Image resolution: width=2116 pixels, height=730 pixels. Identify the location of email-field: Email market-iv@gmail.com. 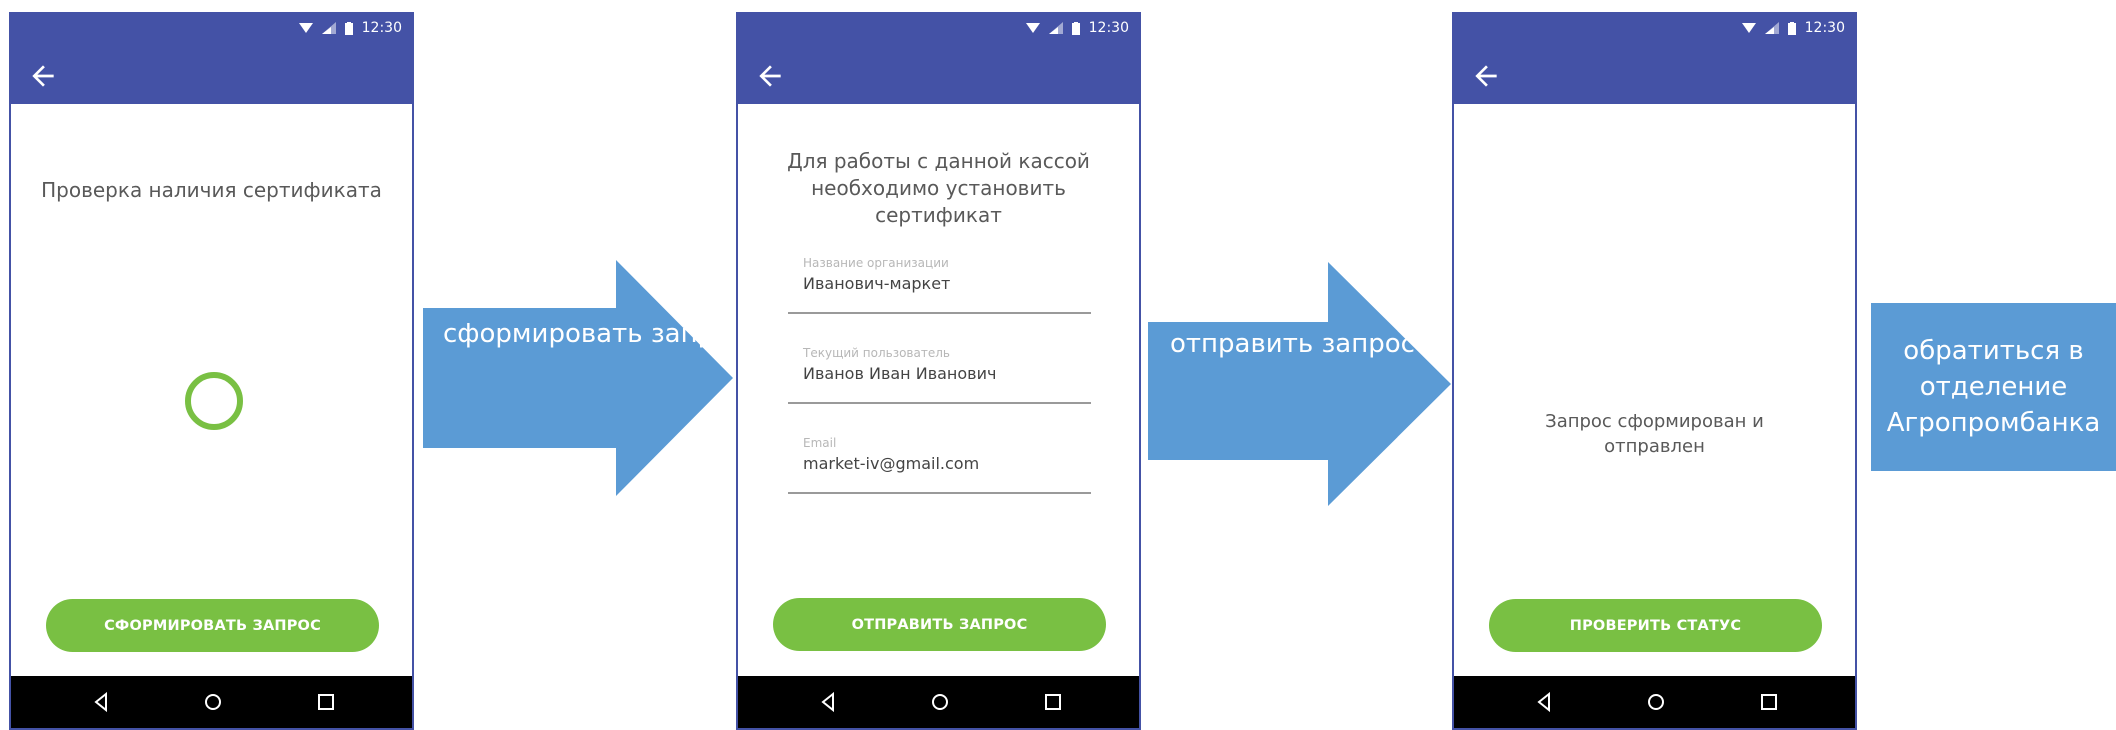
(939, 465).